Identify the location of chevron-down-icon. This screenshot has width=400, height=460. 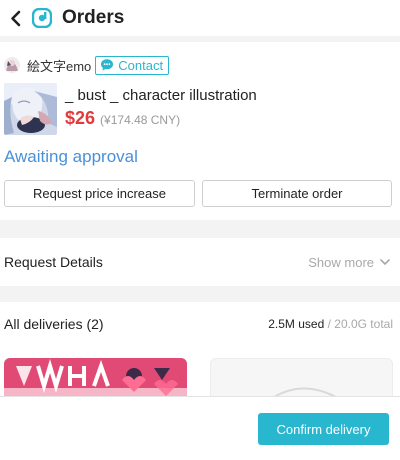
(385, 262).